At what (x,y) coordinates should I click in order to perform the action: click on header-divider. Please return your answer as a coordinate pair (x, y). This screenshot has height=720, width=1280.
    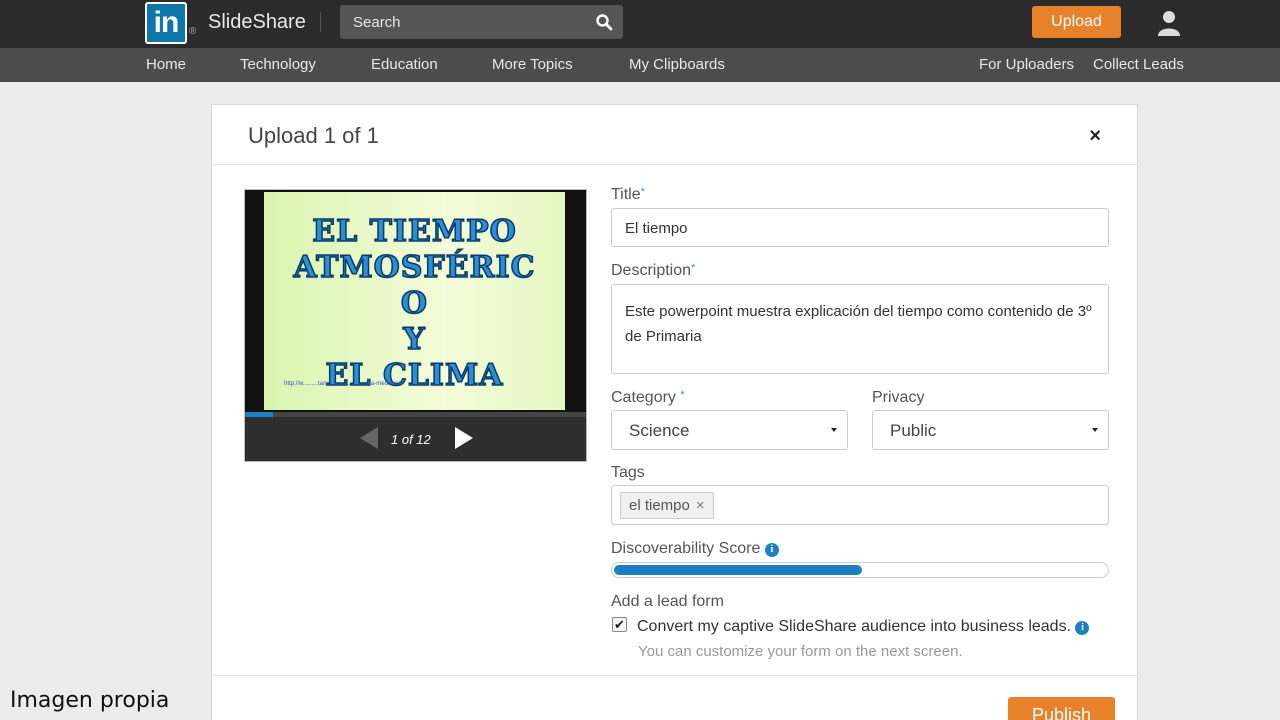
    Looking at the image, I should click on (320, 22).